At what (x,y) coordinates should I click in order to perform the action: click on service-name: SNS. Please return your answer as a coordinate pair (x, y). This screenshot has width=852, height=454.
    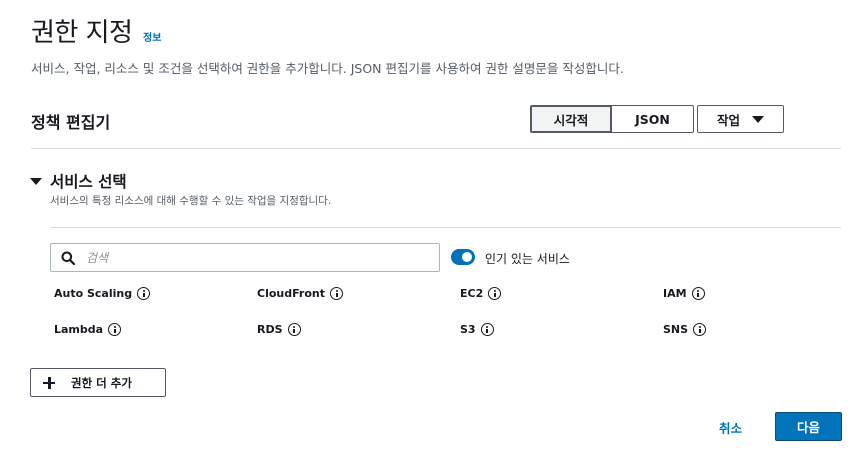
    Looking at the image, I should click on (676, 329).